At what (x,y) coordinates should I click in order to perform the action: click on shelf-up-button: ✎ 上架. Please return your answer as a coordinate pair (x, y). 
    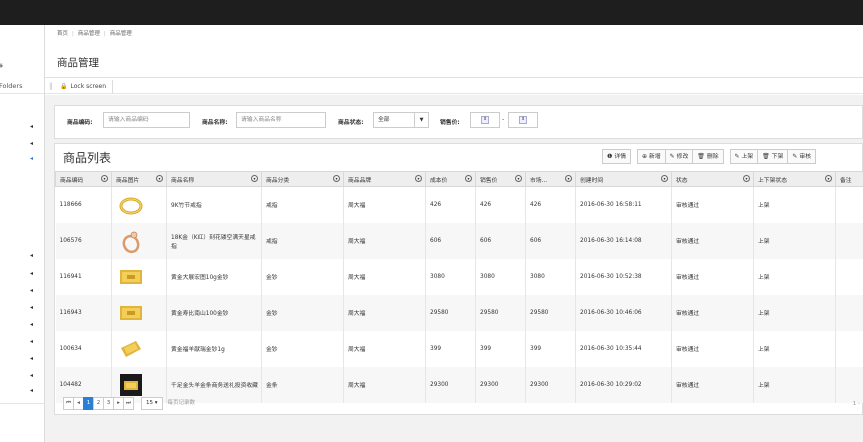
    Looking at the image, I should click on (745, 156).